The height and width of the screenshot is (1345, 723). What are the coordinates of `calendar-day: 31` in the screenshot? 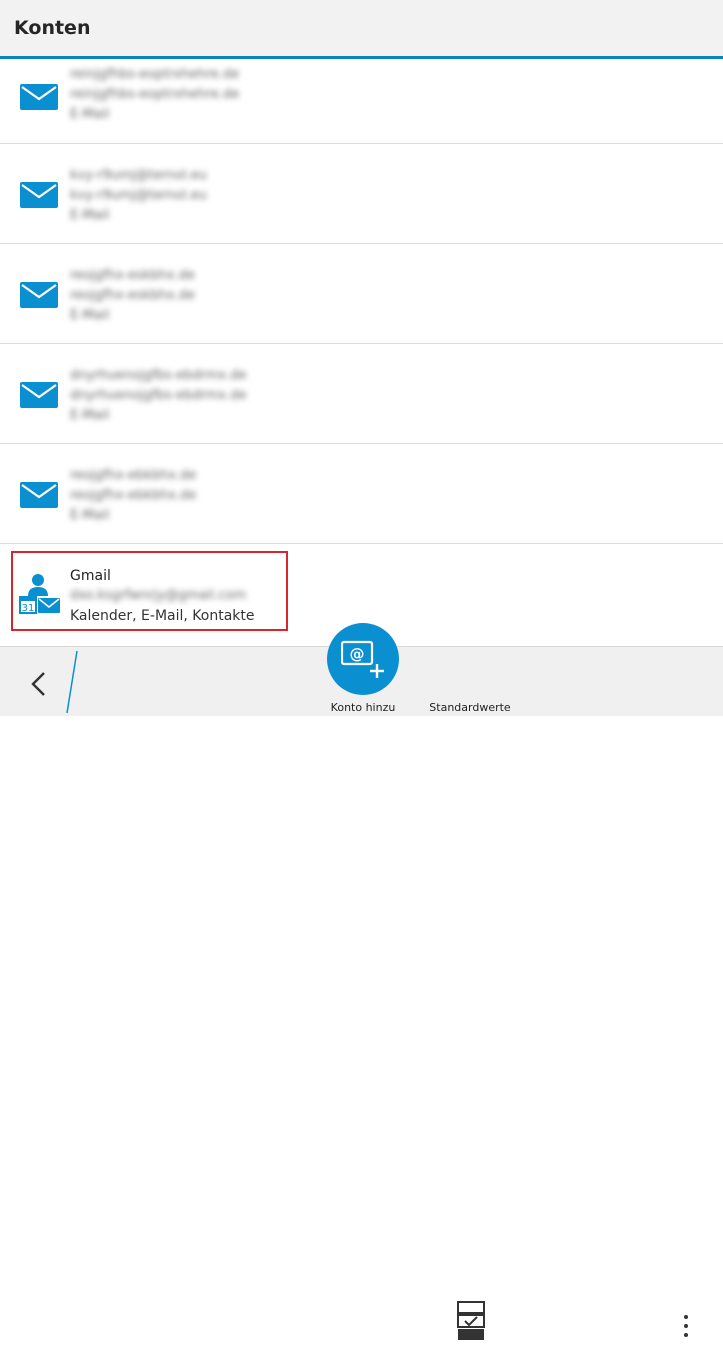 It's located at (28, 608).